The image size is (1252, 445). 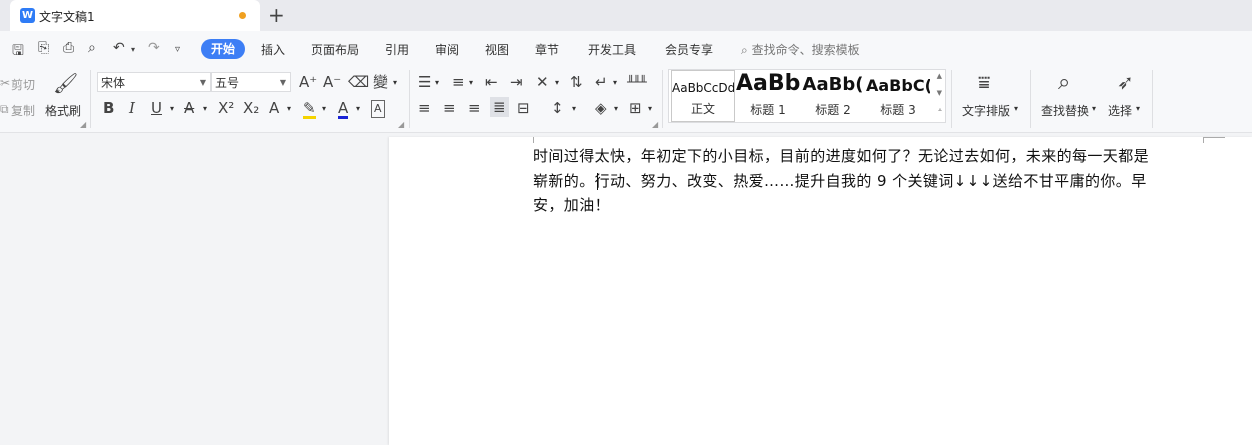 What do you see at coordinates (335, 49) in the screenshot?
I see `tab-page-layout: 页面布局` at bounding box center [335, 49].